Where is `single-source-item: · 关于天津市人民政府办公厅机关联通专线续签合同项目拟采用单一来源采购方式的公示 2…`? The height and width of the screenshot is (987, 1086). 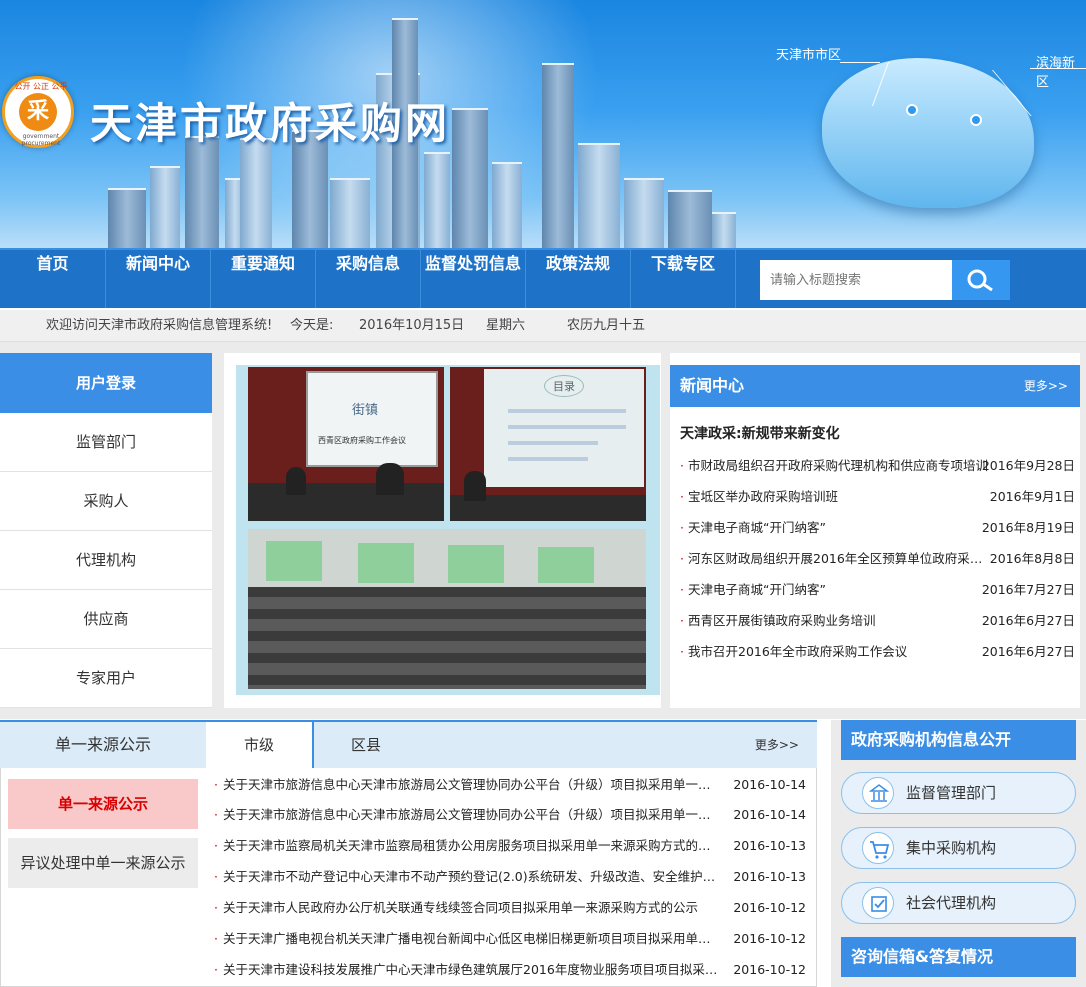
single-source-item: · 关于天津市人民政府办公厅机关联通专线续签合同项目拟采用单一来源采购方式的公示 2… is located at coordinates (510, 908).